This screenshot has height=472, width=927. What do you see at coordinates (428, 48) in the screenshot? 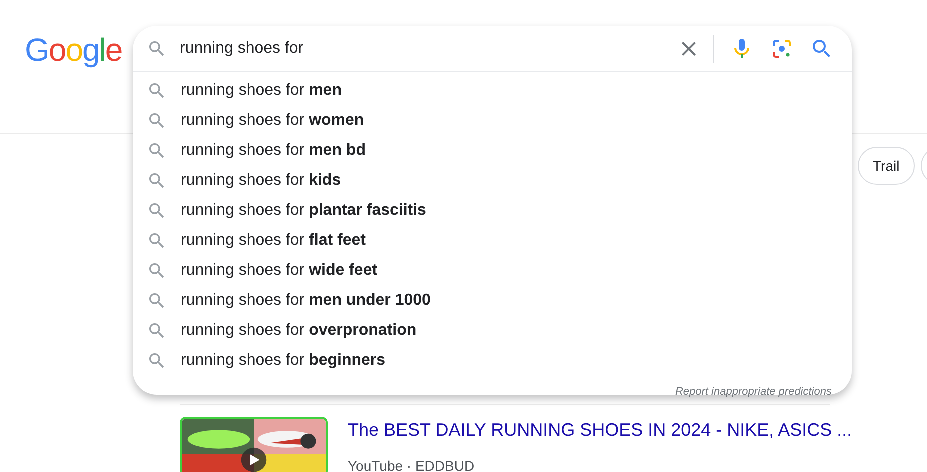
I see `search-field: running shoes for` at bounding box center [428, 48].